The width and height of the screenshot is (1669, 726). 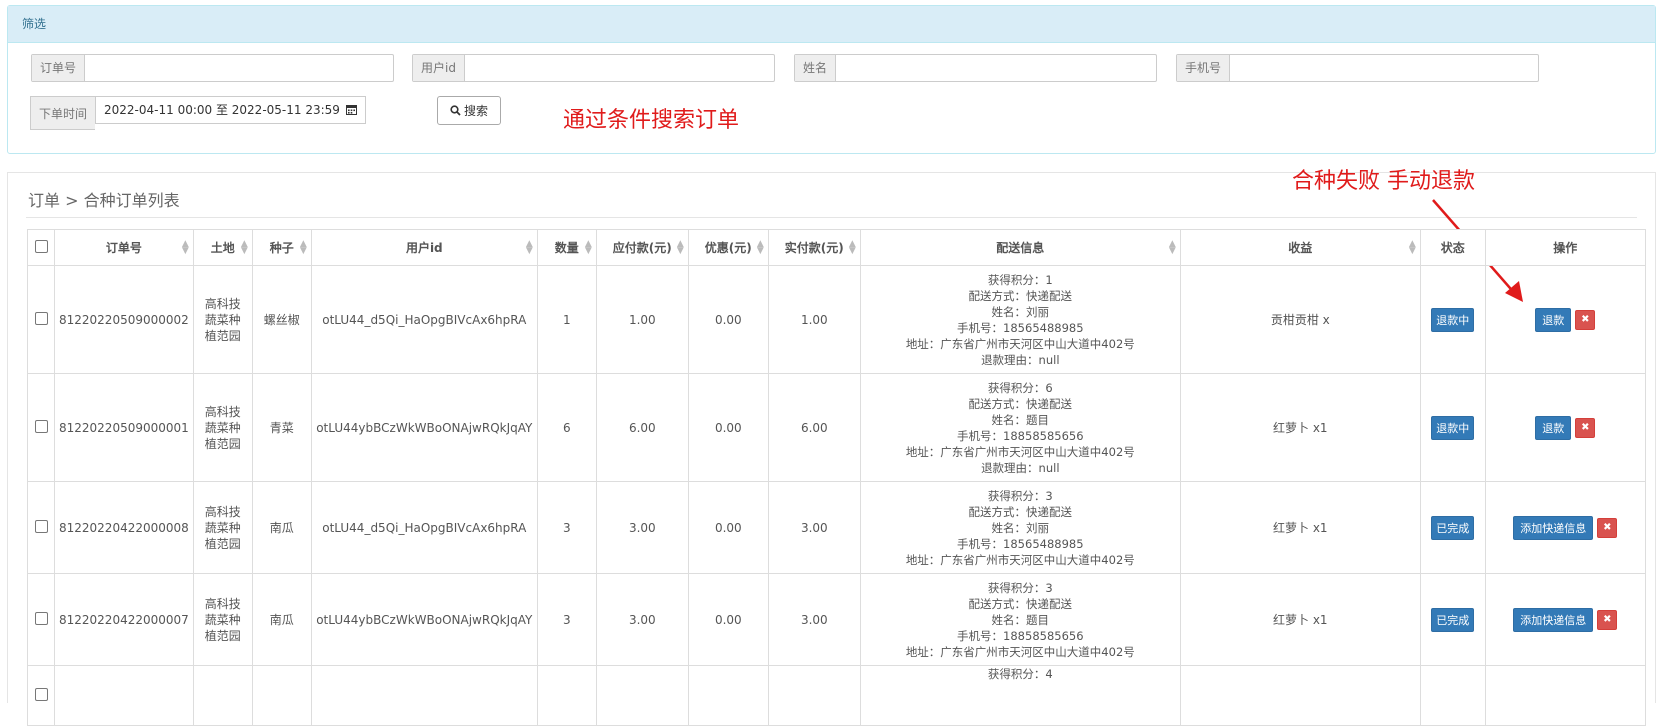 What do you see at coordinates (1204, 68) in the screenshot?
I see `phone-label: 手机号` at bounding box center [1204, 68].